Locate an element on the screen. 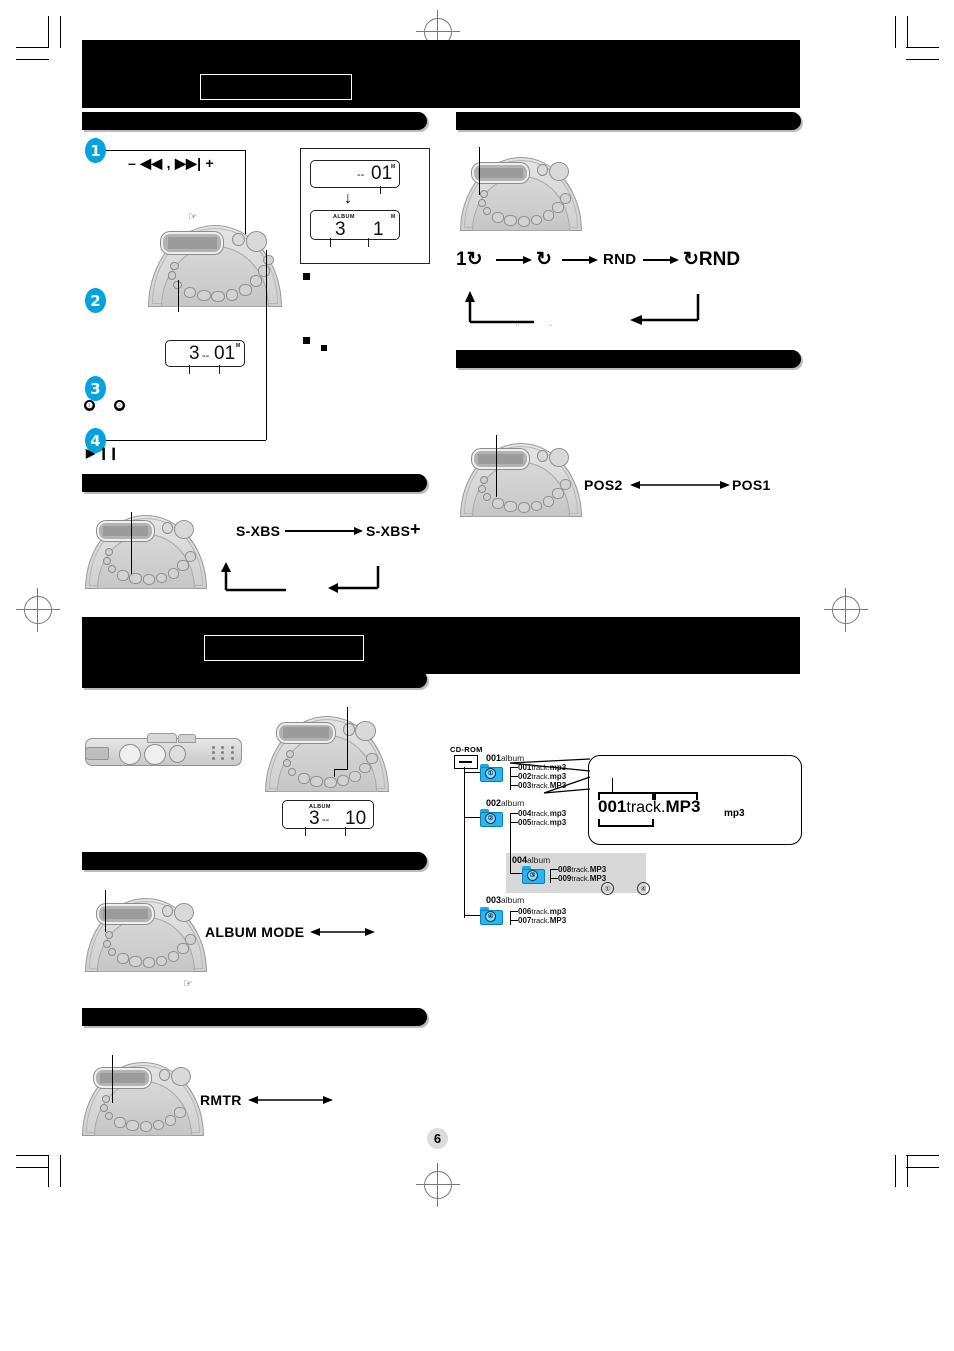  lcd-mp3-play: ALBUM 3 -- 10 is located at coordinates (328, 814).